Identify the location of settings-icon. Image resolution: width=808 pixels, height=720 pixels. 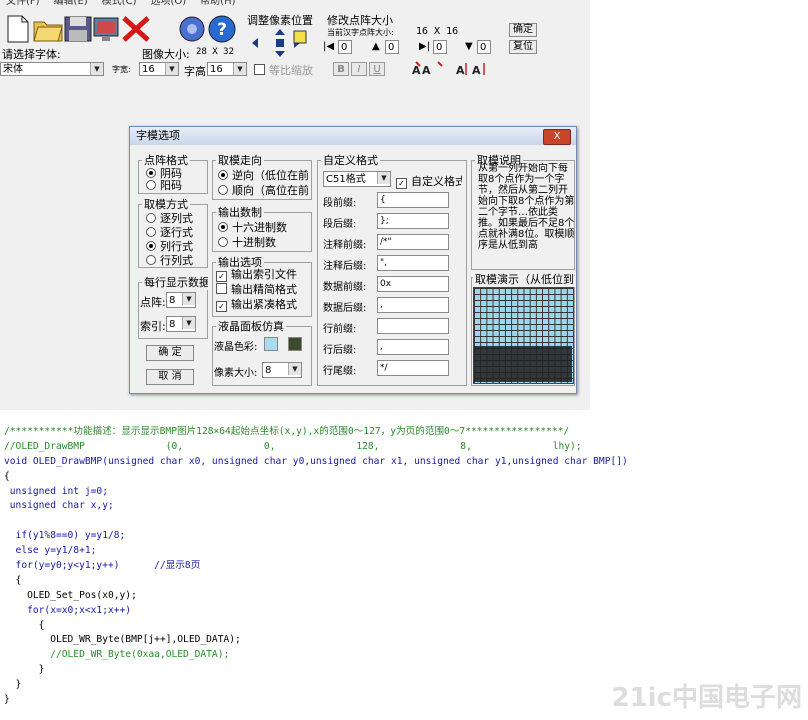
(192, 29).